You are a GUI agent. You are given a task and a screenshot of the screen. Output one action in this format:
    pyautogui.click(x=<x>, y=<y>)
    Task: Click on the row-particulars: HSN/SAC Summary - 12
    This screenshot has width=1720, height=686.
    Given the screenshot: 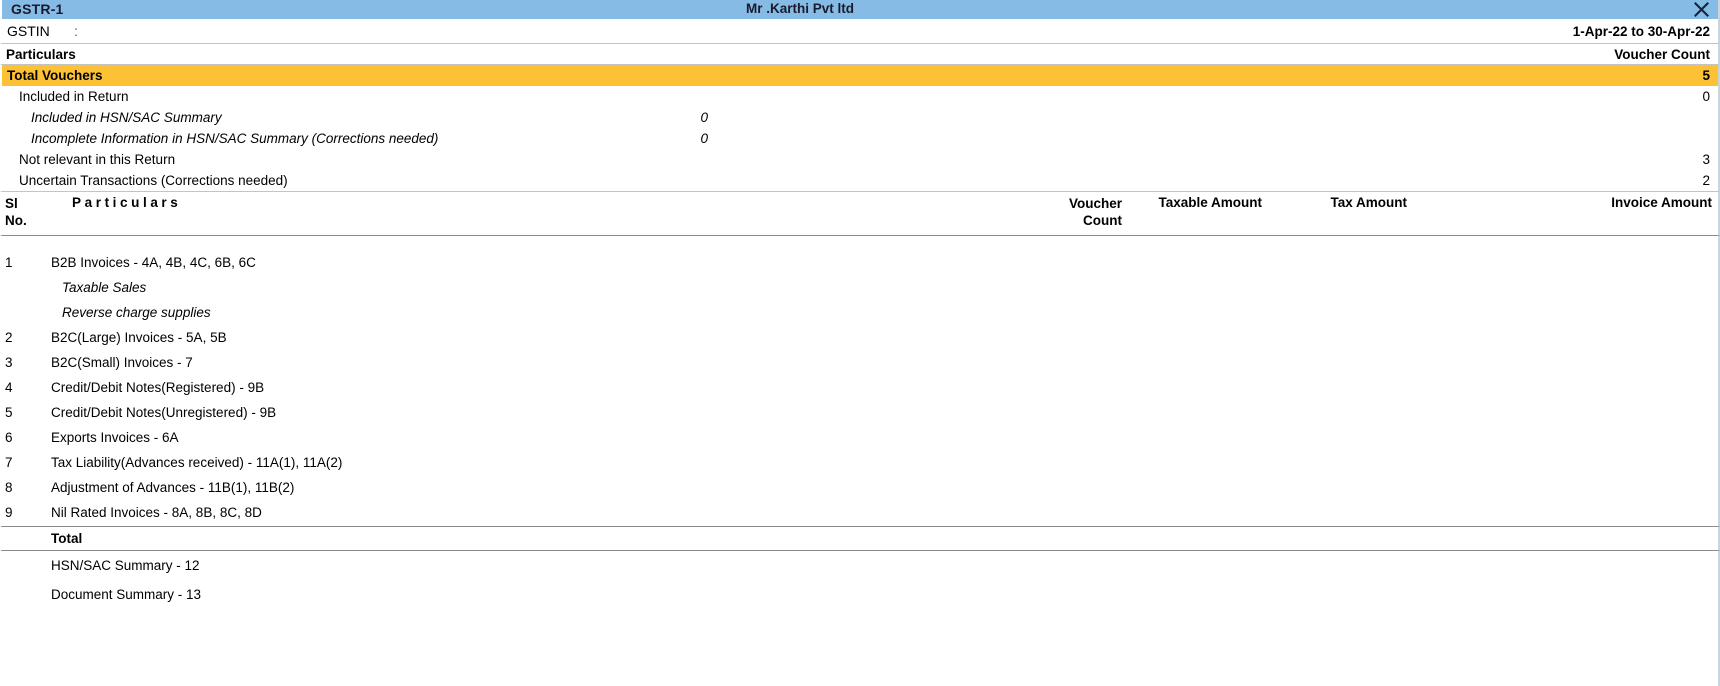 What is the action you would take?
    pyautogui.click(x=125, y=565)
    